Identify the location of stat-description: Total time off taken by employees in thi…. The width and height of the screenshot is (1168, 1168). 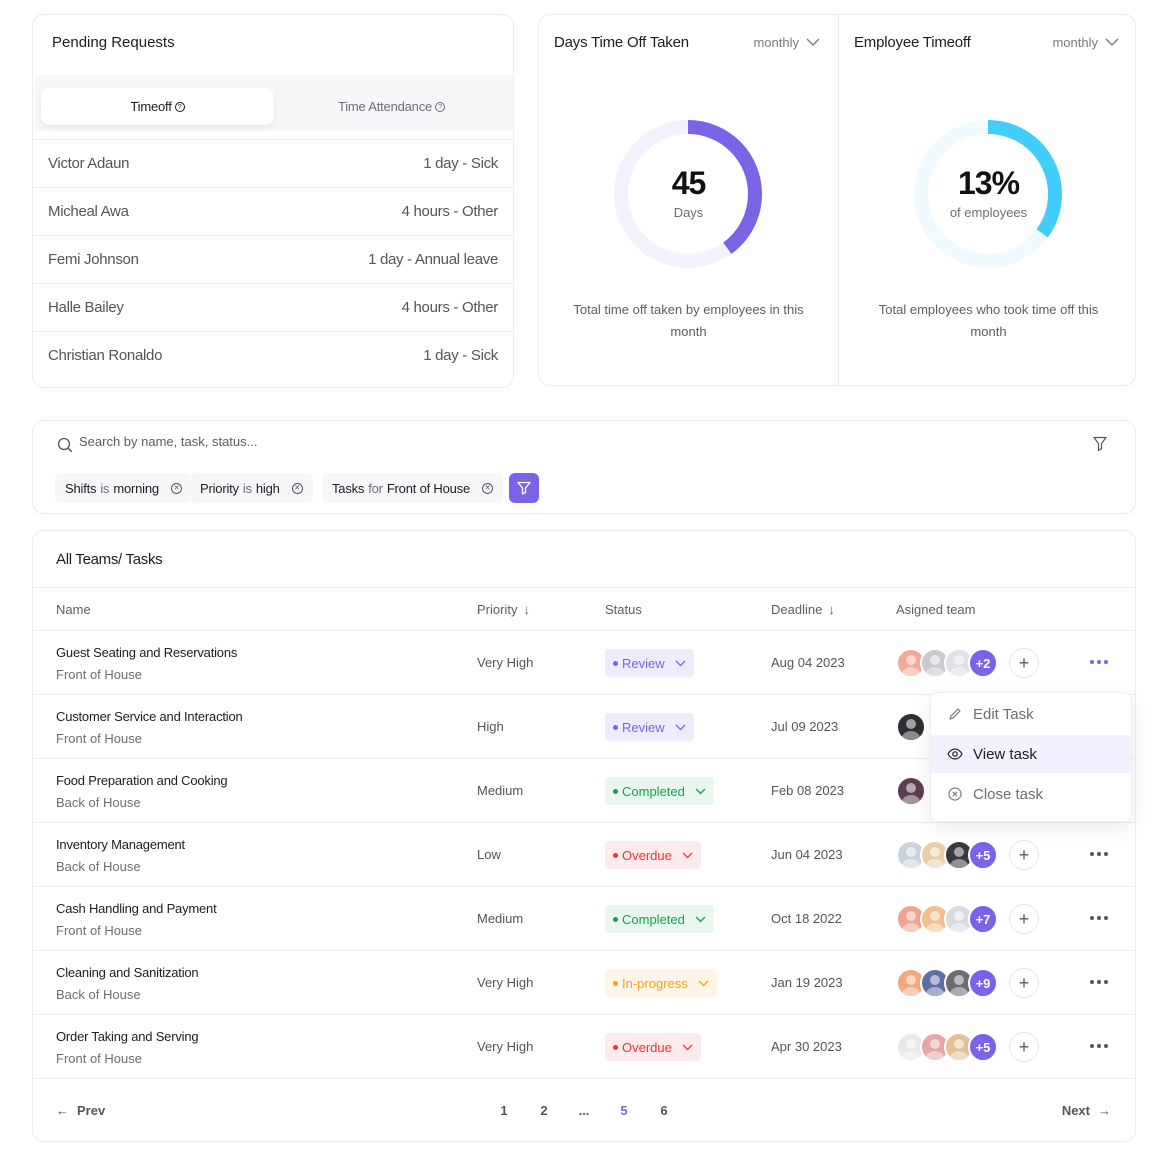
(688, 320).